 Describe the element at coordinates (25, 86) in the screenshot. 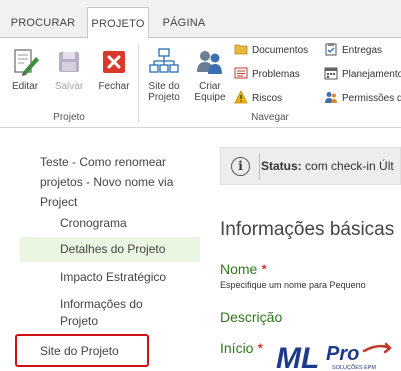

I see `edit-button-label: Editar` at that location.